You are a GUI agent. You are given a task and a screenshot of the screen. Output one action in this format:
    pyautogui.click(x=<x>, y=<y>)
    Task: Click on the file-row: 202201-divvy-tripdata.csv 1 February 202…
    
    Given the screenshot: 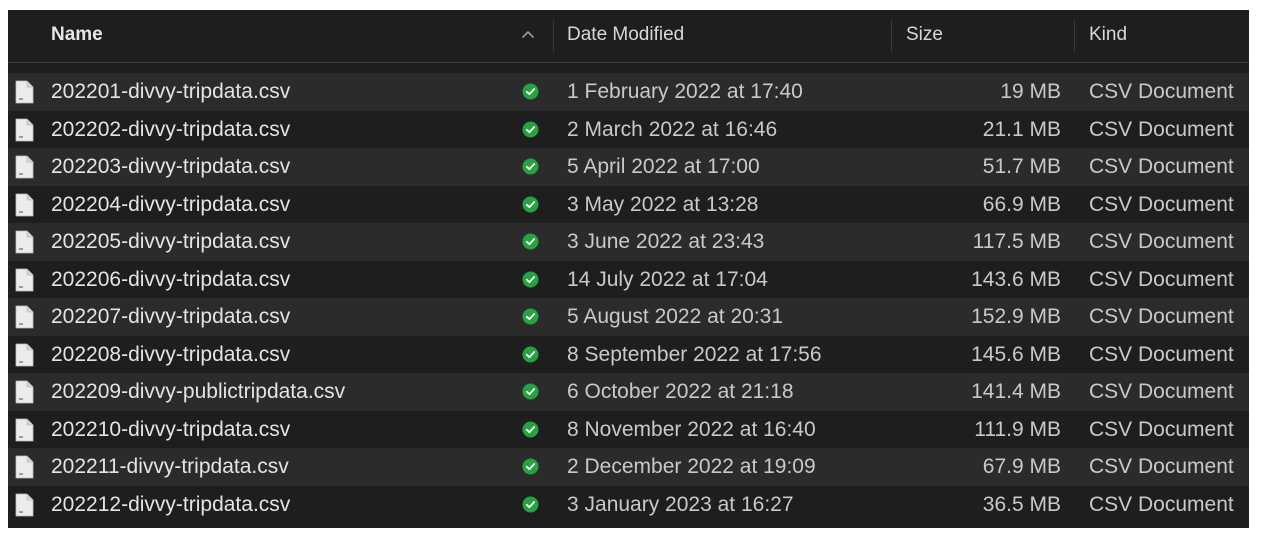 What is the action you would take?
    pyautogui.click(x=628, y=92)
    